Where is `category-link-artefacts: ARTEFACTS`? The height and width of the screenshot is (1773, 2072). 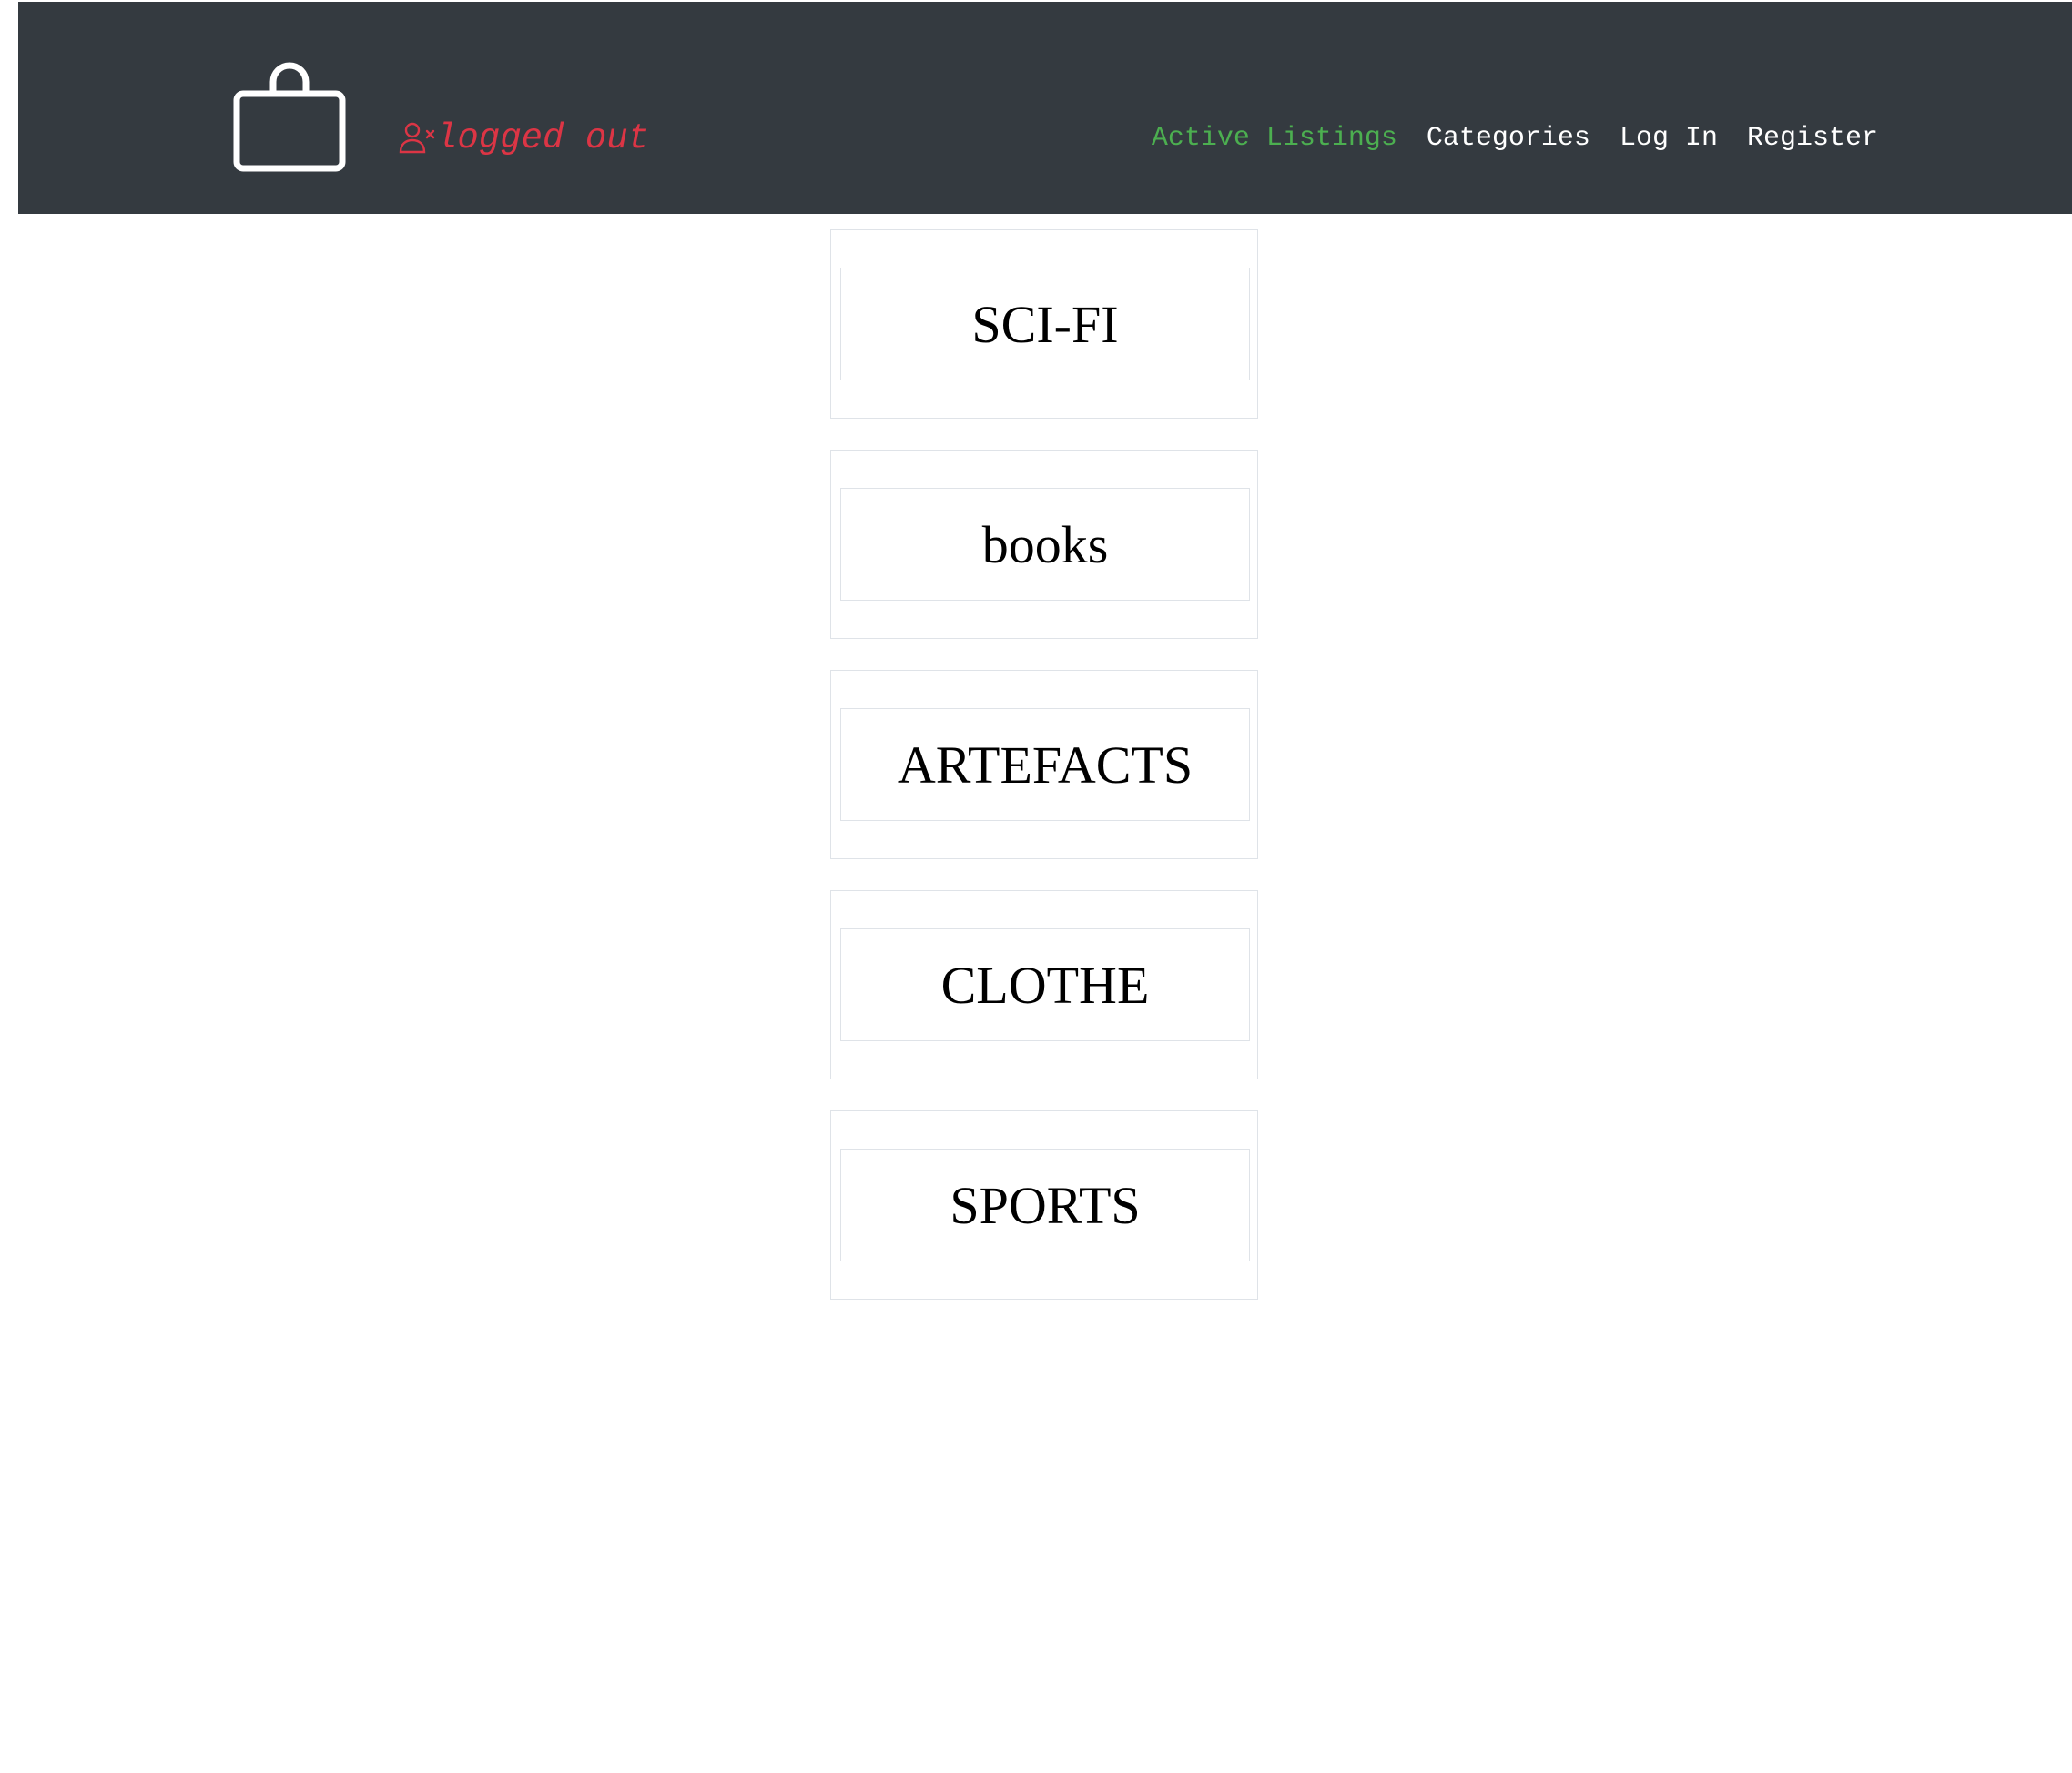
category-link-artefacts: ARTEFACTS is located at coordinates (1045, 765).